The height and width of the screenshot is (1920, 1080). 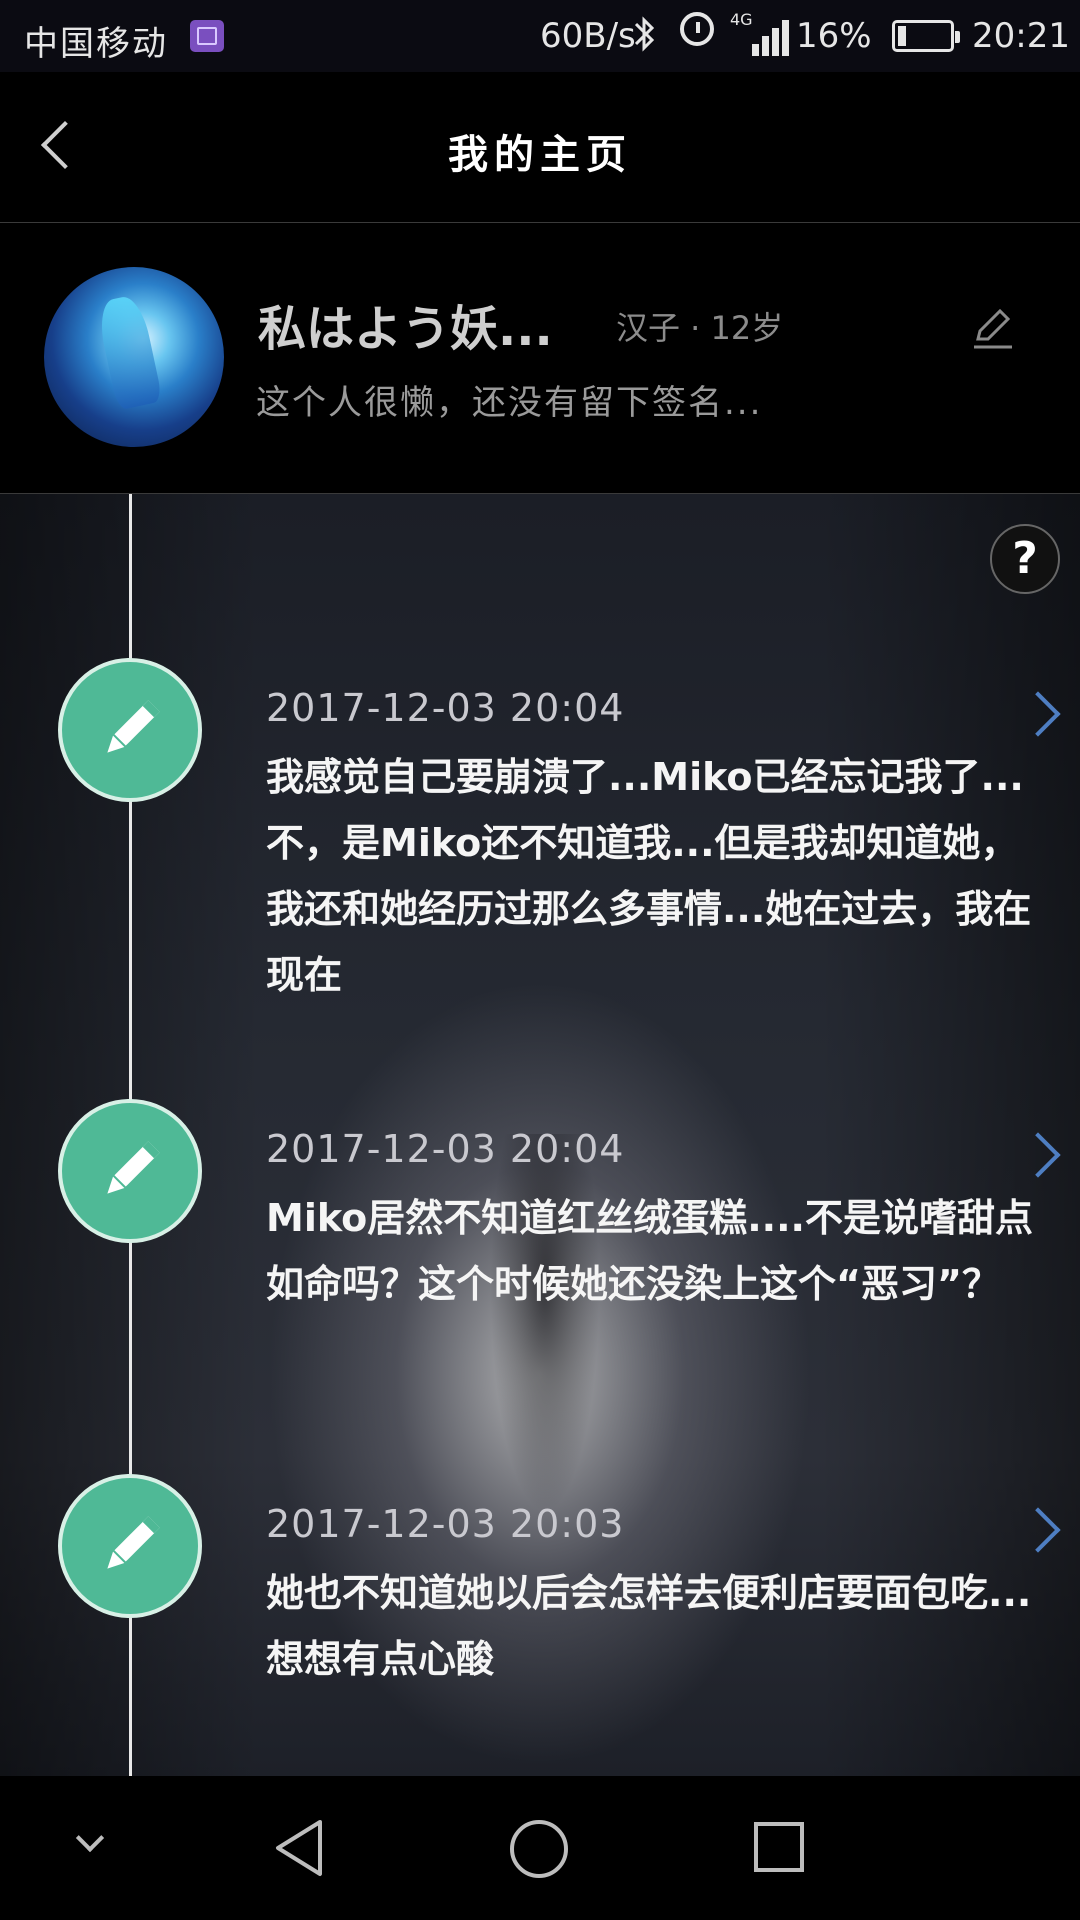 What do you see at coordinates (926, 36) in the screenshot?
I see `battery-icon` at bounding box center [926, 36].